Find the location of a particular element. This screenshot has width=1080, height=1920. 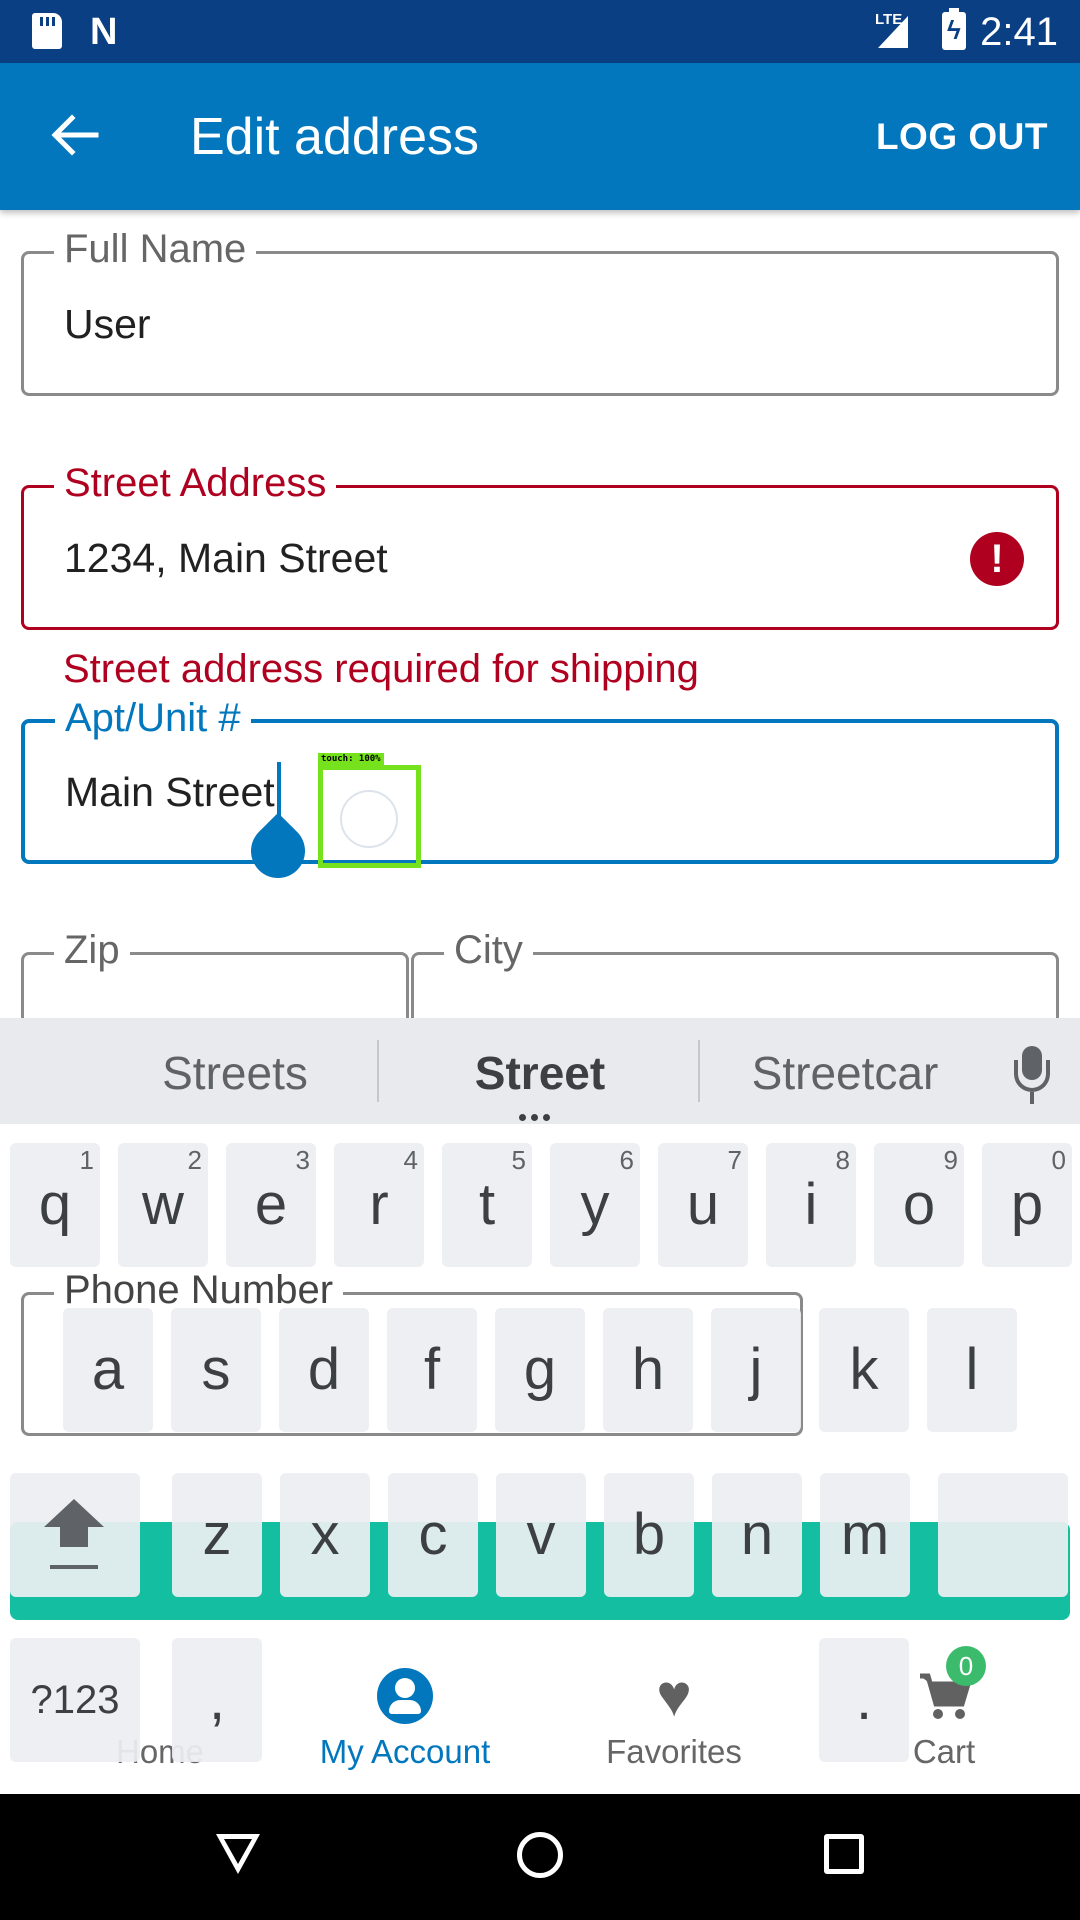

key-l: l is located at coordinates (972, 1370).